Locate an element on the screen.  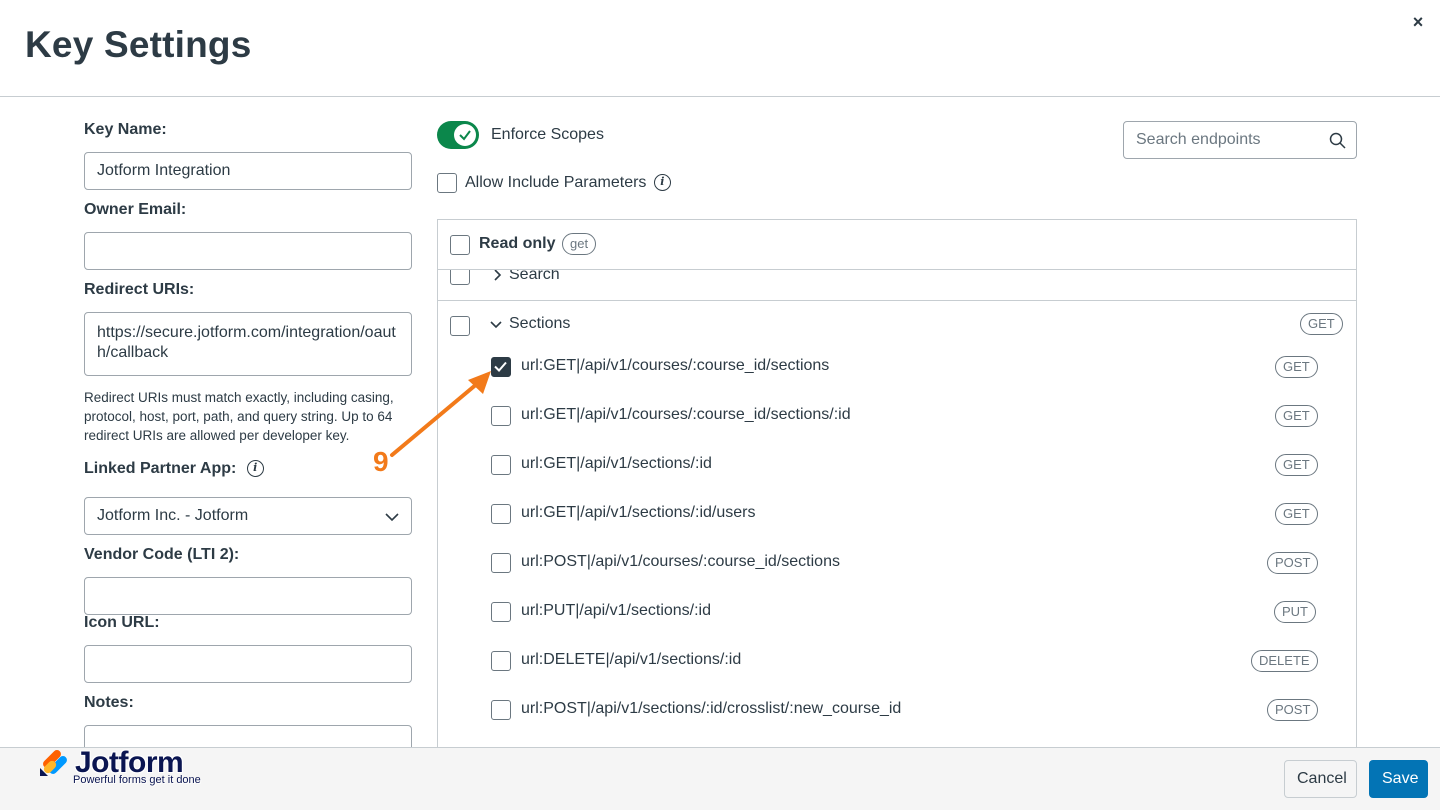
method-pill: PUT is located at coordinates (1295, 612).